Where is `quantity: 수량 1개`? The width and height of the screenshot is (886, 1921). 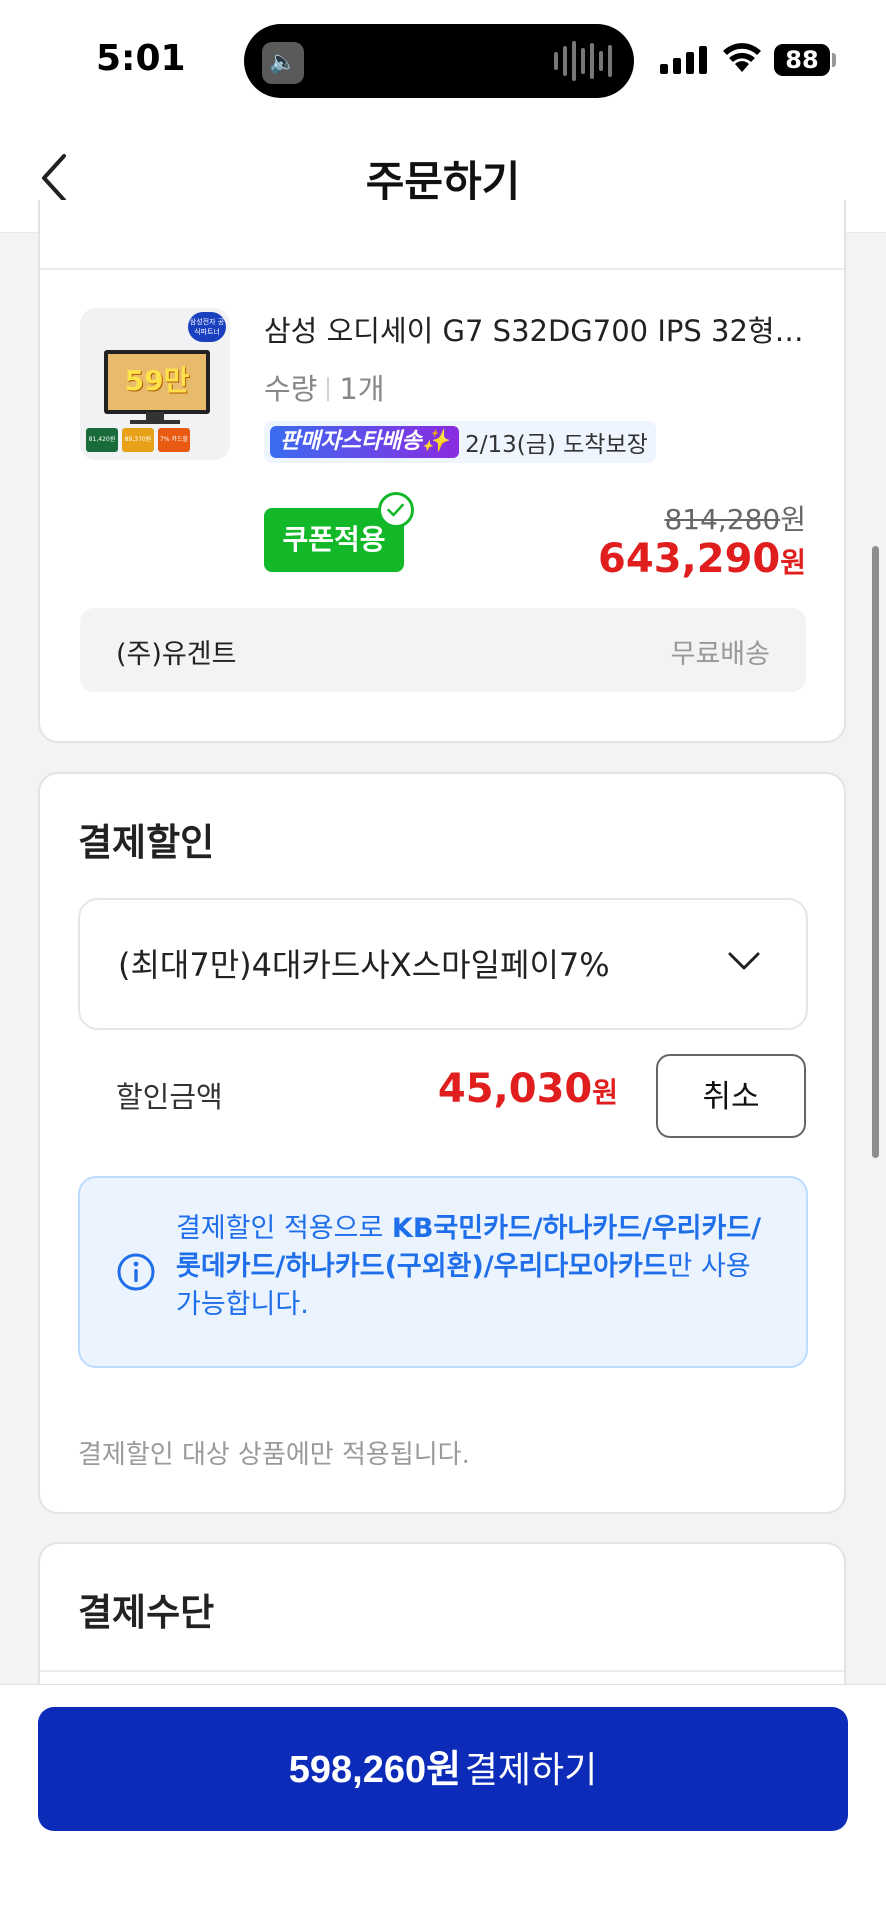 quantity: 수량 1개 is located at coordinates (324, 387).